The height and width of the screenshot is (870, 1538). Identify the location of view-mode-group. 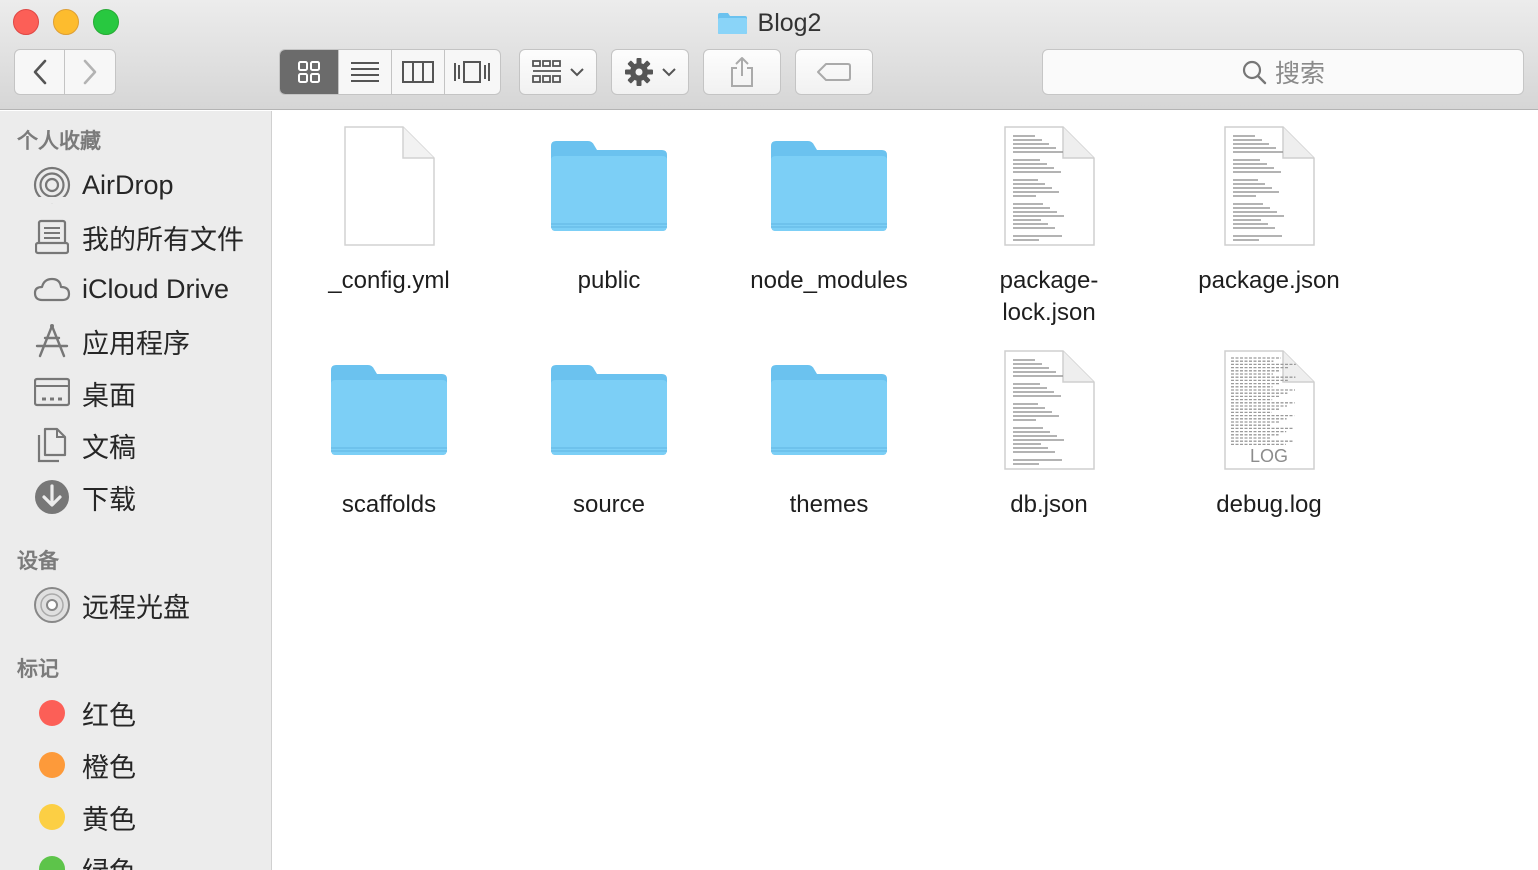
(390, 72).